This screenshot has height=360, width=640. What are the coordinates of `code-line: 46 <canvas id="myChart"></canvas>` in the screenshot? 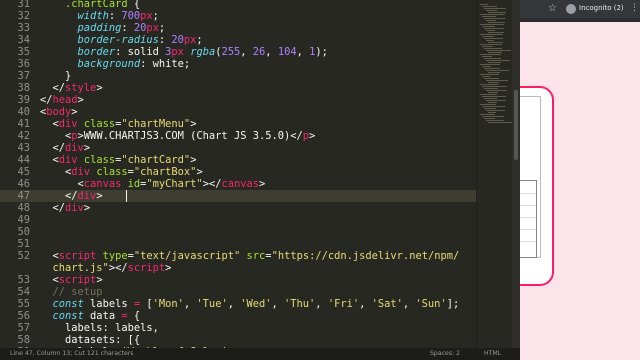 It's located at (238, 184).